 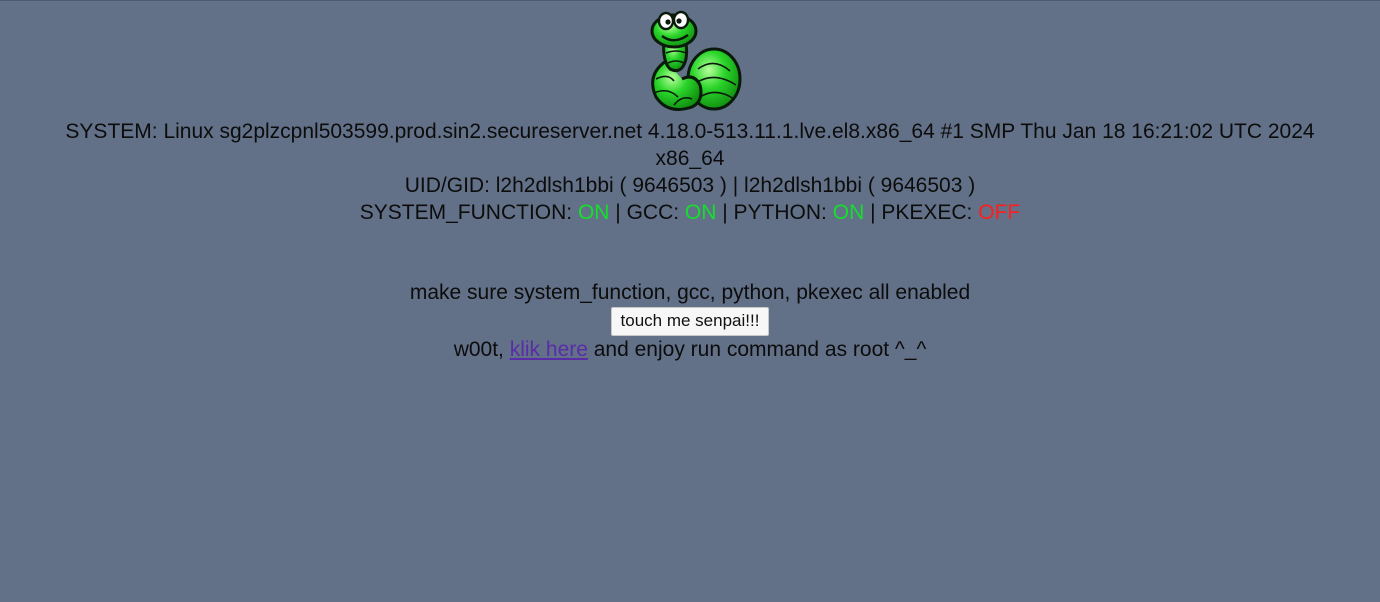 I want to click on system-function-status: ON, so click(x=593, y=212).